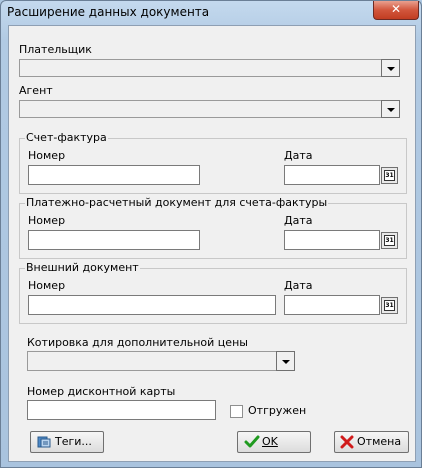  Describe the element at coordinates (161, 361) in the screenshot. I see `quote-combobox` at that location.